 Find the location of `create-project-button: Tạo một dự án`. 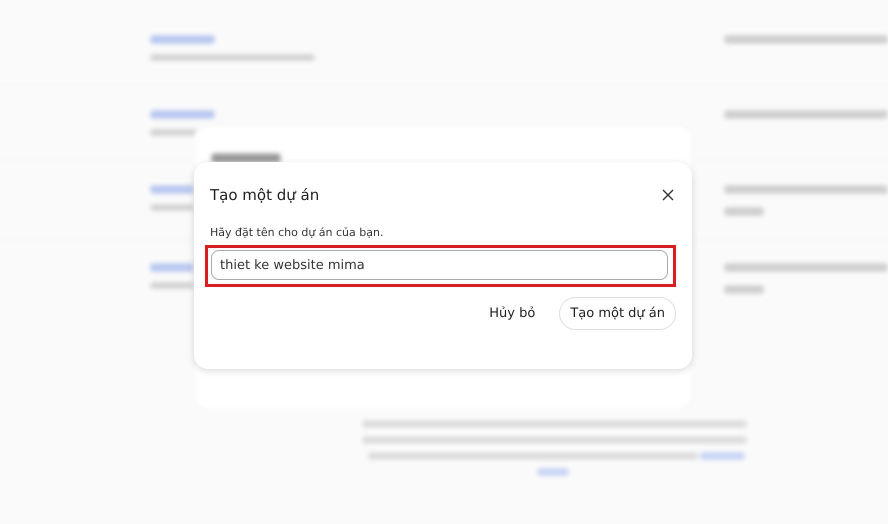

create-project-button: Tạo một dự án is located at coordinates (617, 313).